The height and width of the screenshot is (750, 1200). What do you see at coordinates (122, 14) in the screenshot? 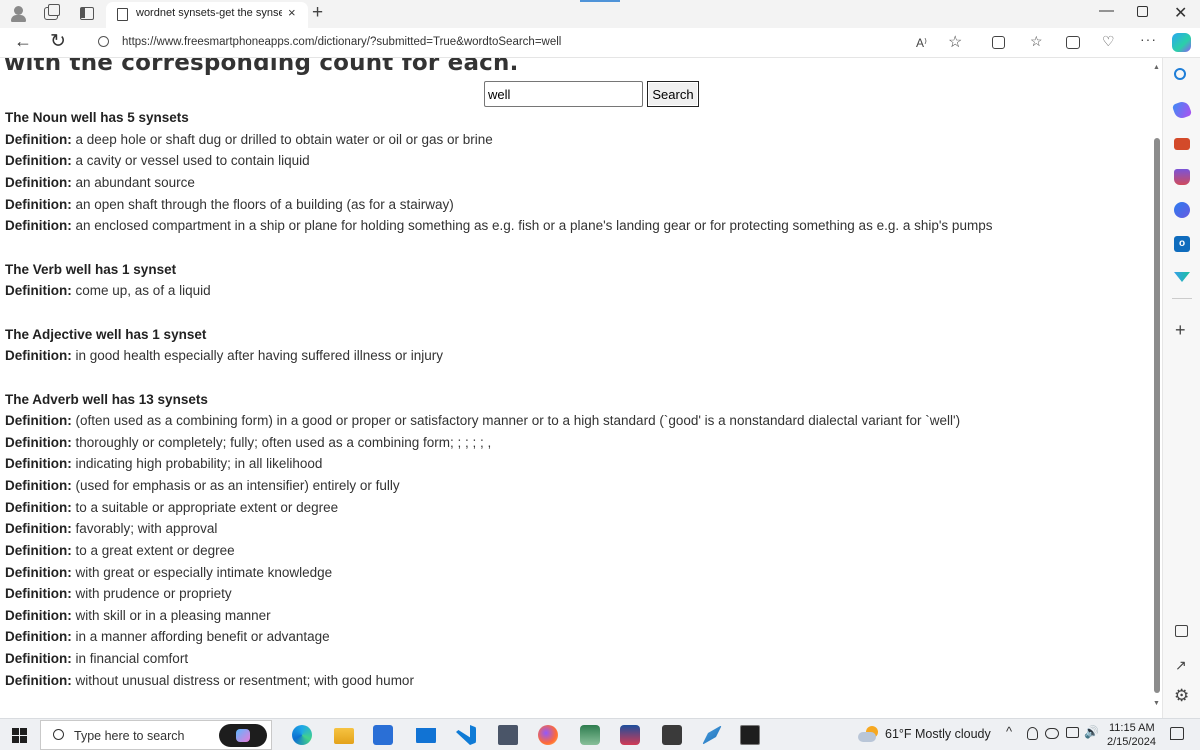
I see `page-icon` at bounding box center [122, 14].